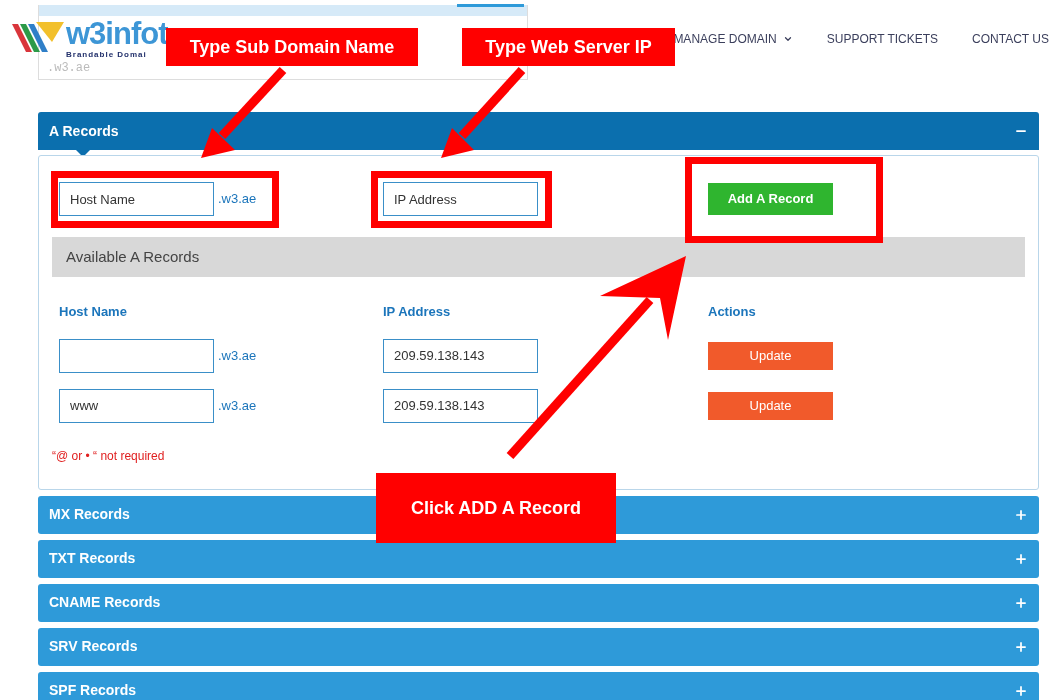 The image size is (1058, 700). What do you see at coordinates (732, 312) in the screenshot?
I see `column-heading: Actions` at bounding box center [732, 312].